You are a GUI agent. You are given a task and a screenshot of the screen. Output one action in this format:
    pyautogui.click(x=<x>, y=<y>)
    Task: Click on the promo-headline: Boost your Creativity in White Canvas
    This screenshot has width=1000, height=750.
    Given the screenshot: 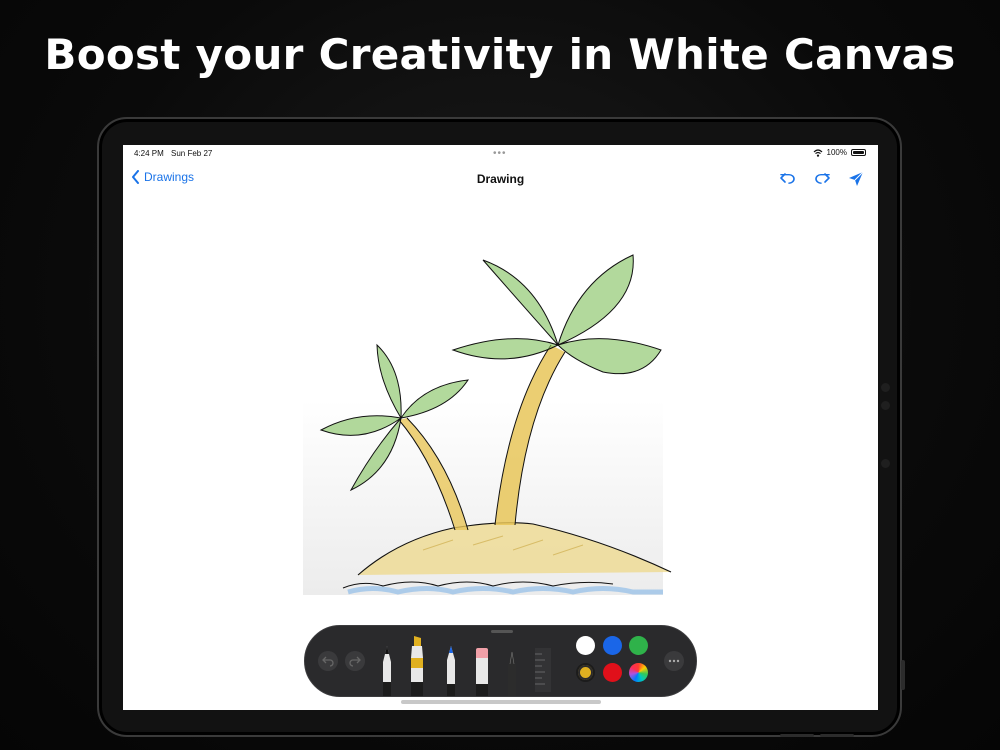 What is the action you would take?
    pyautogui.click(x=500, y=54)
    